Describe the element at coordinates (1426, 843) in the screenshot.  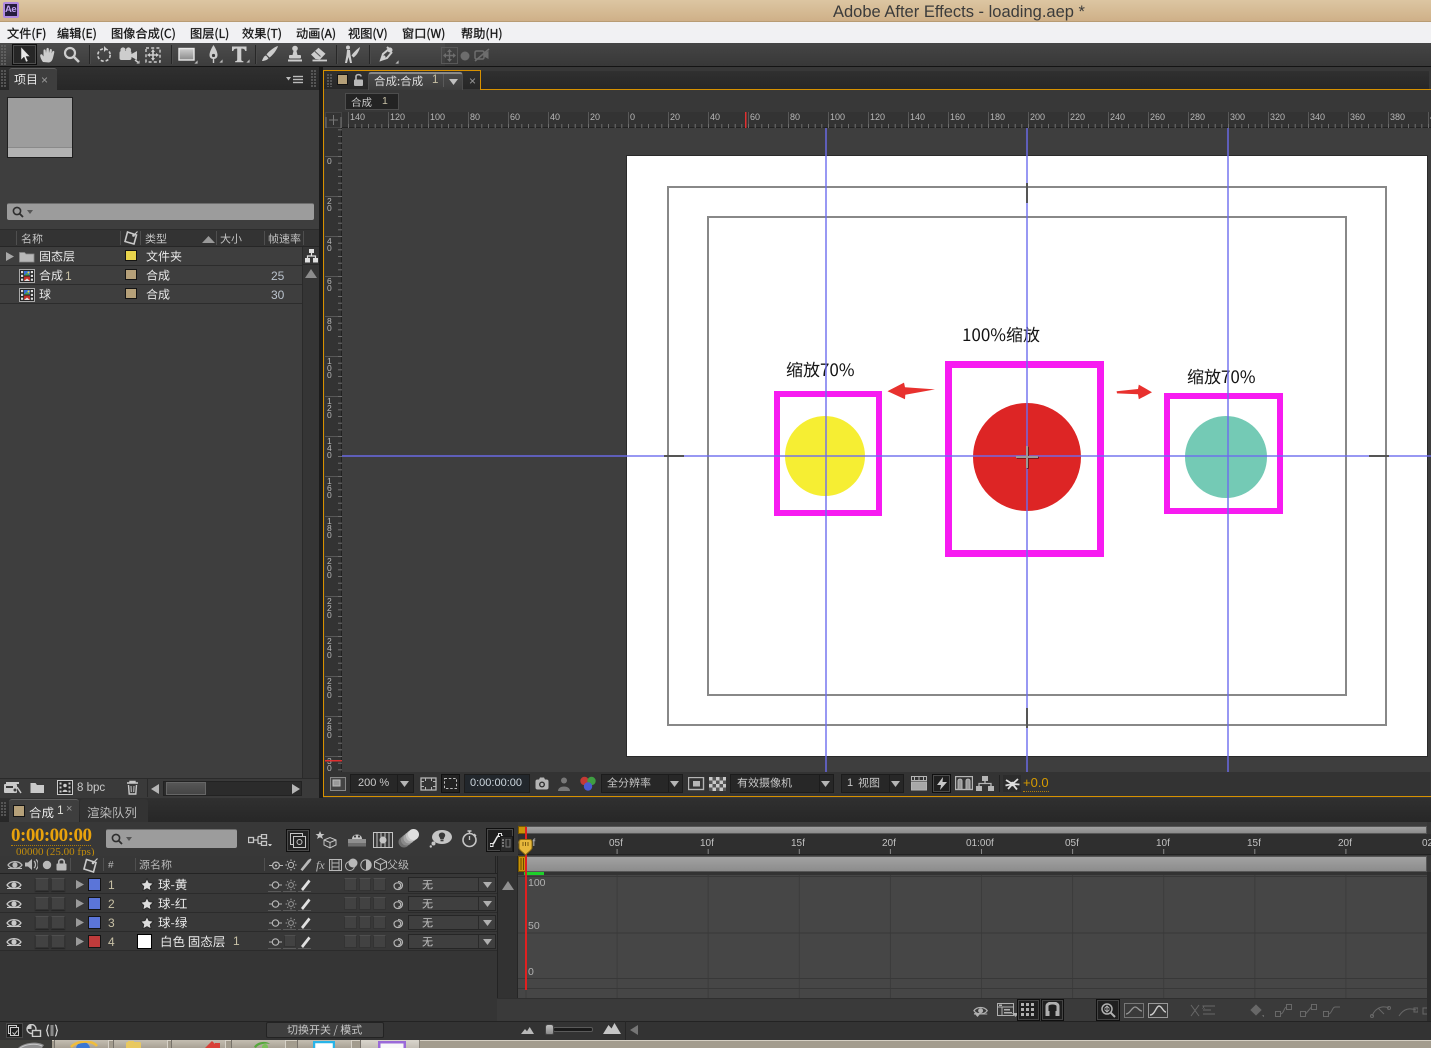
I see `svg-text: 02:00f` at that location.